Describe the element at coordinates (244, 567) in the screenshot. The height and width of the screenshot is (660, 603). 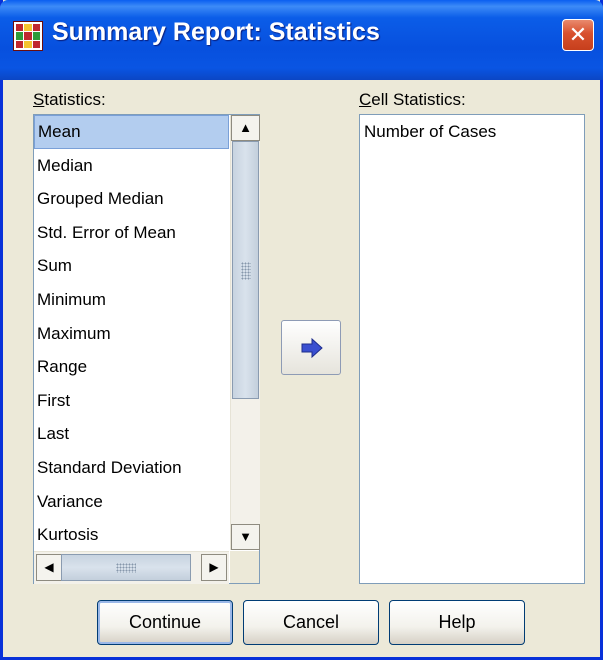
I see `scrollbar-corner` at that location.